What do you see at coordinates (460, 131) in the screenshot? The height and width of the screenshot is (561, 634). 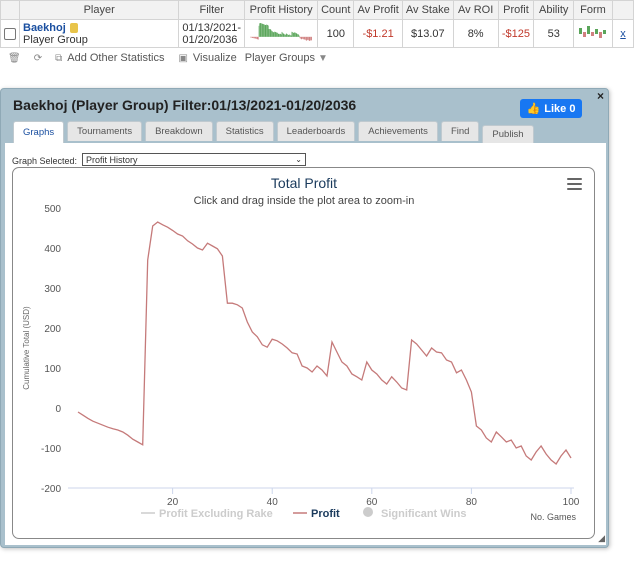 I see `tab-find: Find` at bounding box center [460, 131].